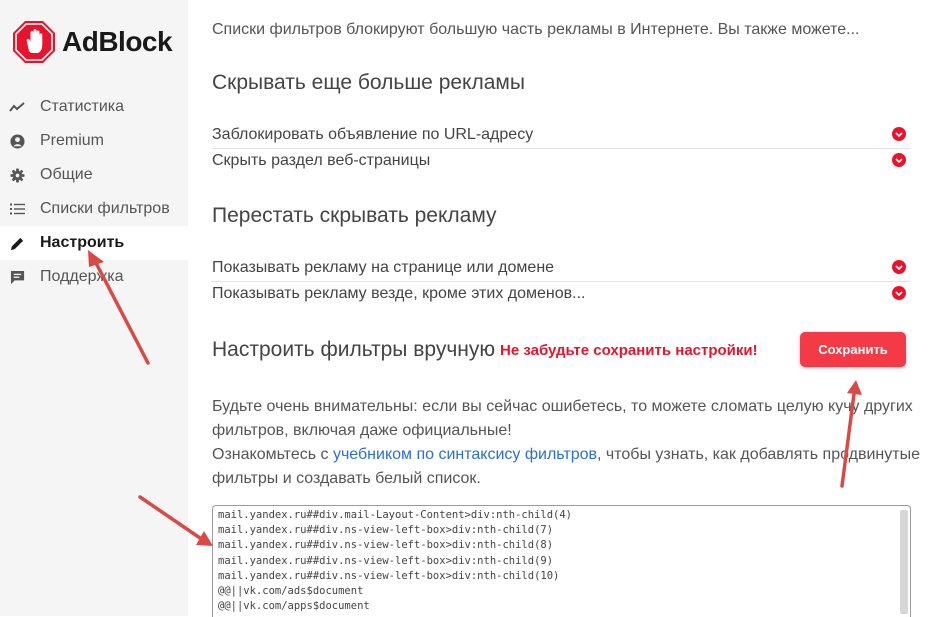 Image resolution: width=933 pixels, height=617 pixels. I want to click on list-icon, so click(17, 209).